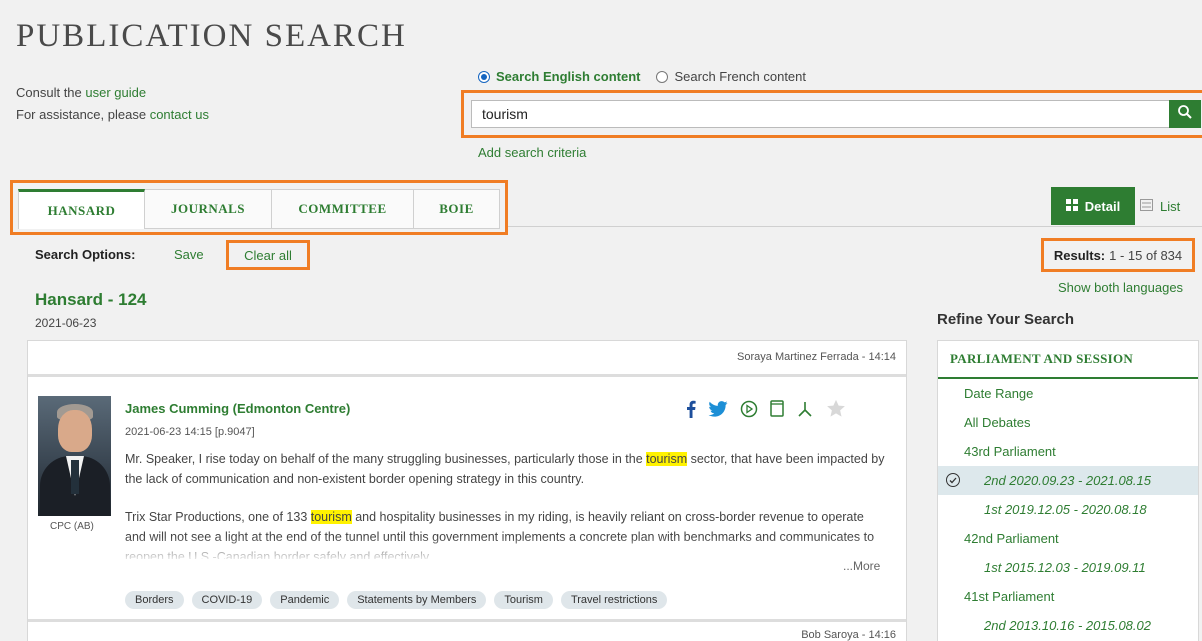  Describe the element at coordinates (816, 357) in the screenshot. I see `previous-speaker: Soraya Martinez Ferrada - 14:14` at that location.